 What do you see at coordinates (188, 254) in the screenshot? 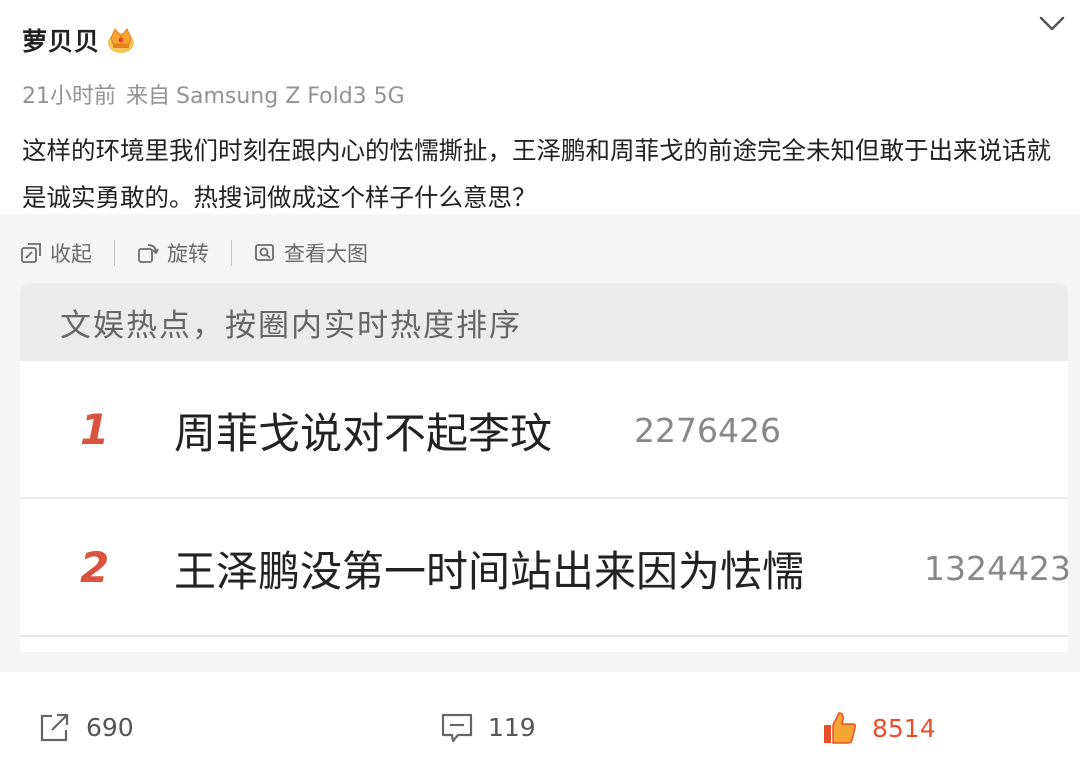
I see `rotate-label: 旋转` at bounding box center [188, 254].